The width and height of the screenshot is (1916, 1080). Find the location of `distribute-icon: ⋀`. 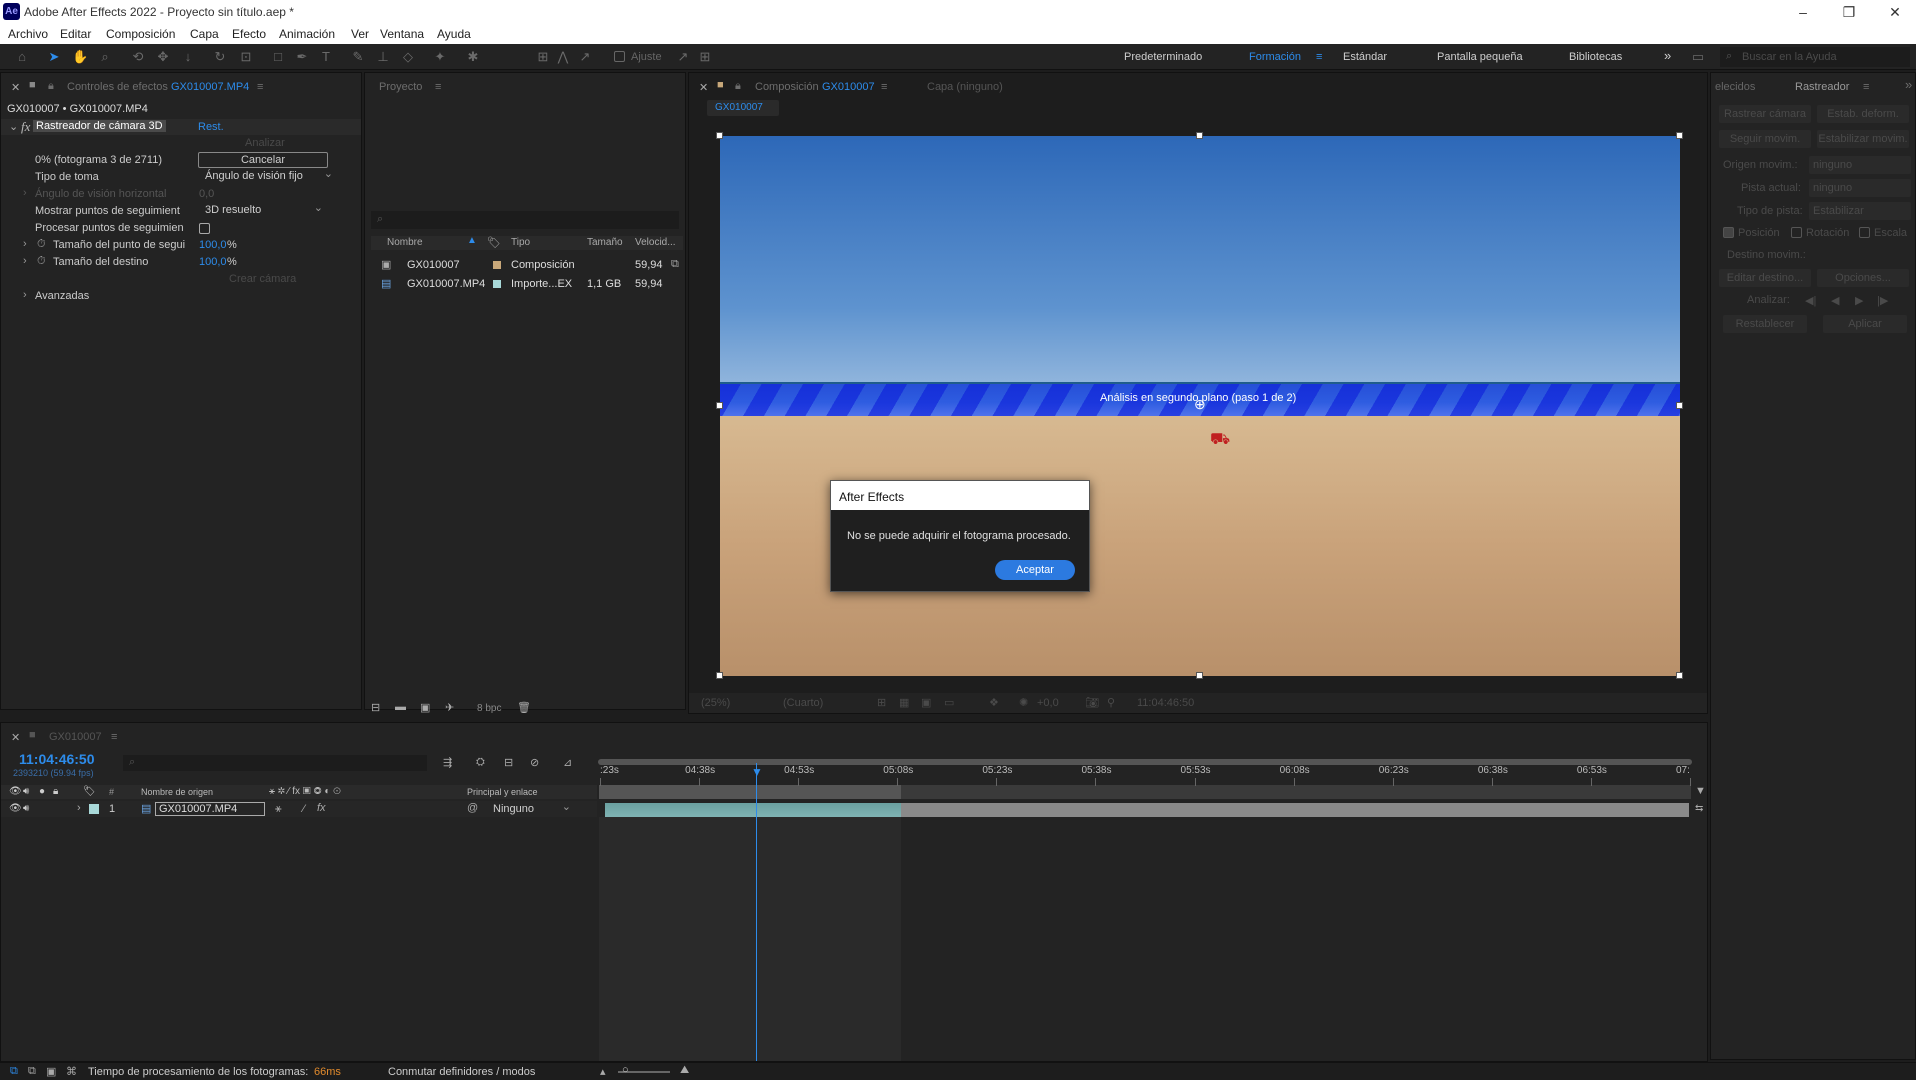

distribute-icon: ⋀ is located at coordinates (563, 57).